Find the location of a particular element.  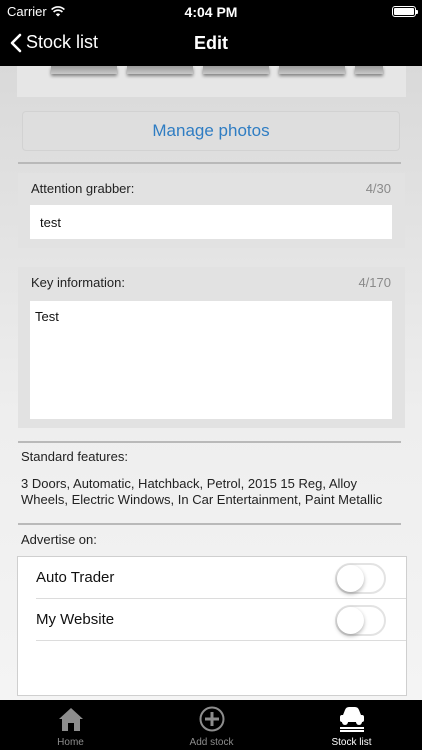

tab-home: Home is located at coordinates (70, 725).